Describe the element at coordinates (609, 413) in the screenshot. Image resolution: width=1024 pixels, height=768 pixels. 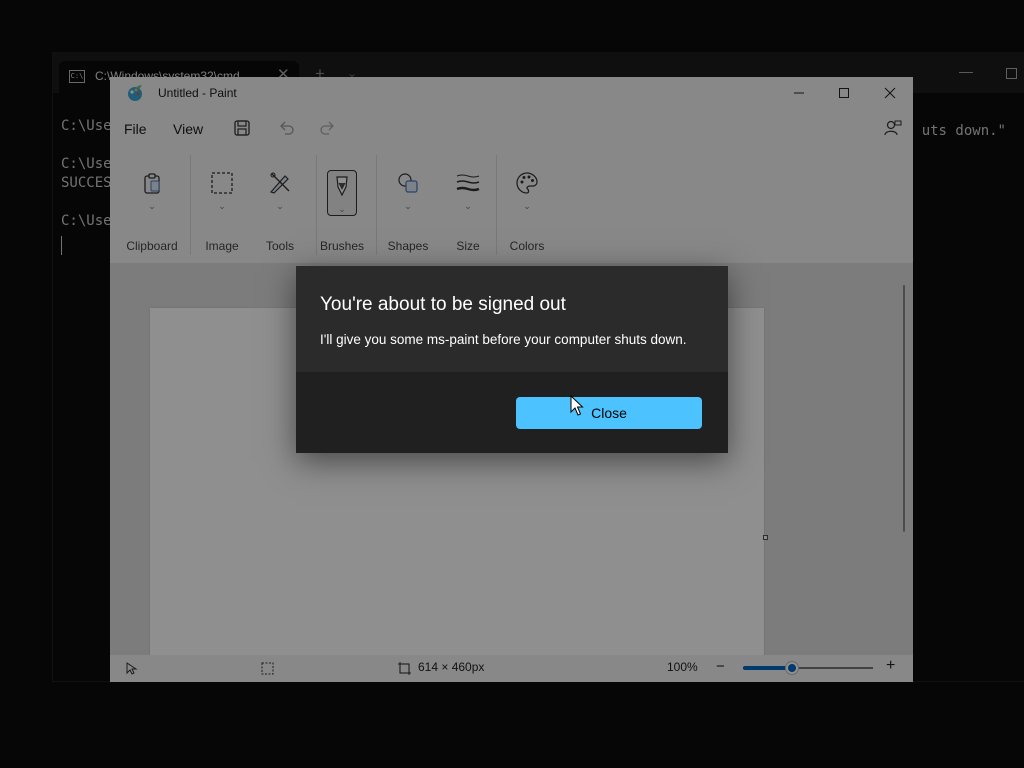
I see `close-button: Close` at that location.